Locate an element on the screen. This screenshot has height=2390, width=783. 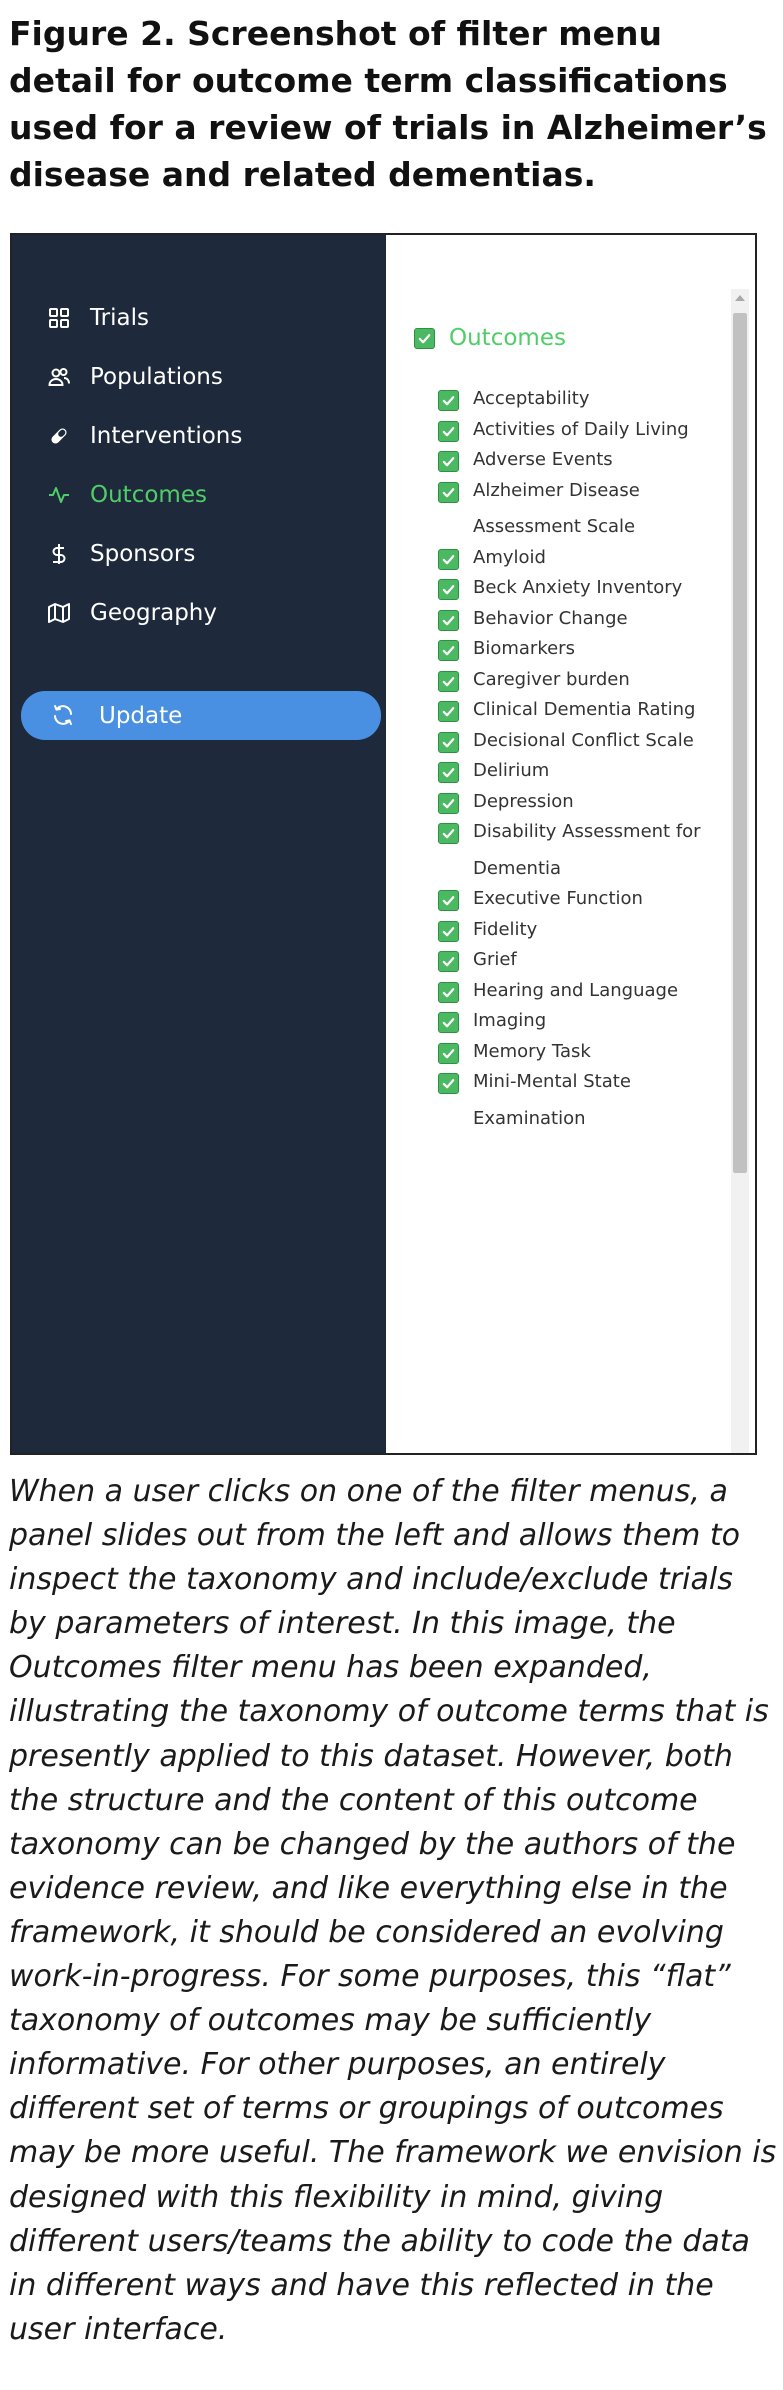
sidebar-item-geography: Geography is located at coordinates (131, 613).